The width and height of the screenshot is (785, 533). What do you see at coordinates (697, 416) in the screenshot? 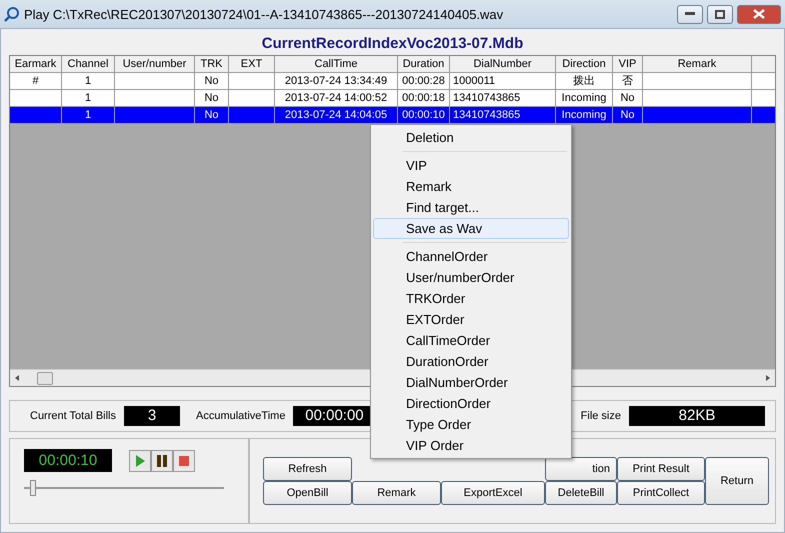
I see `file-size-display: 82KB` at bounding box center [697, 416].